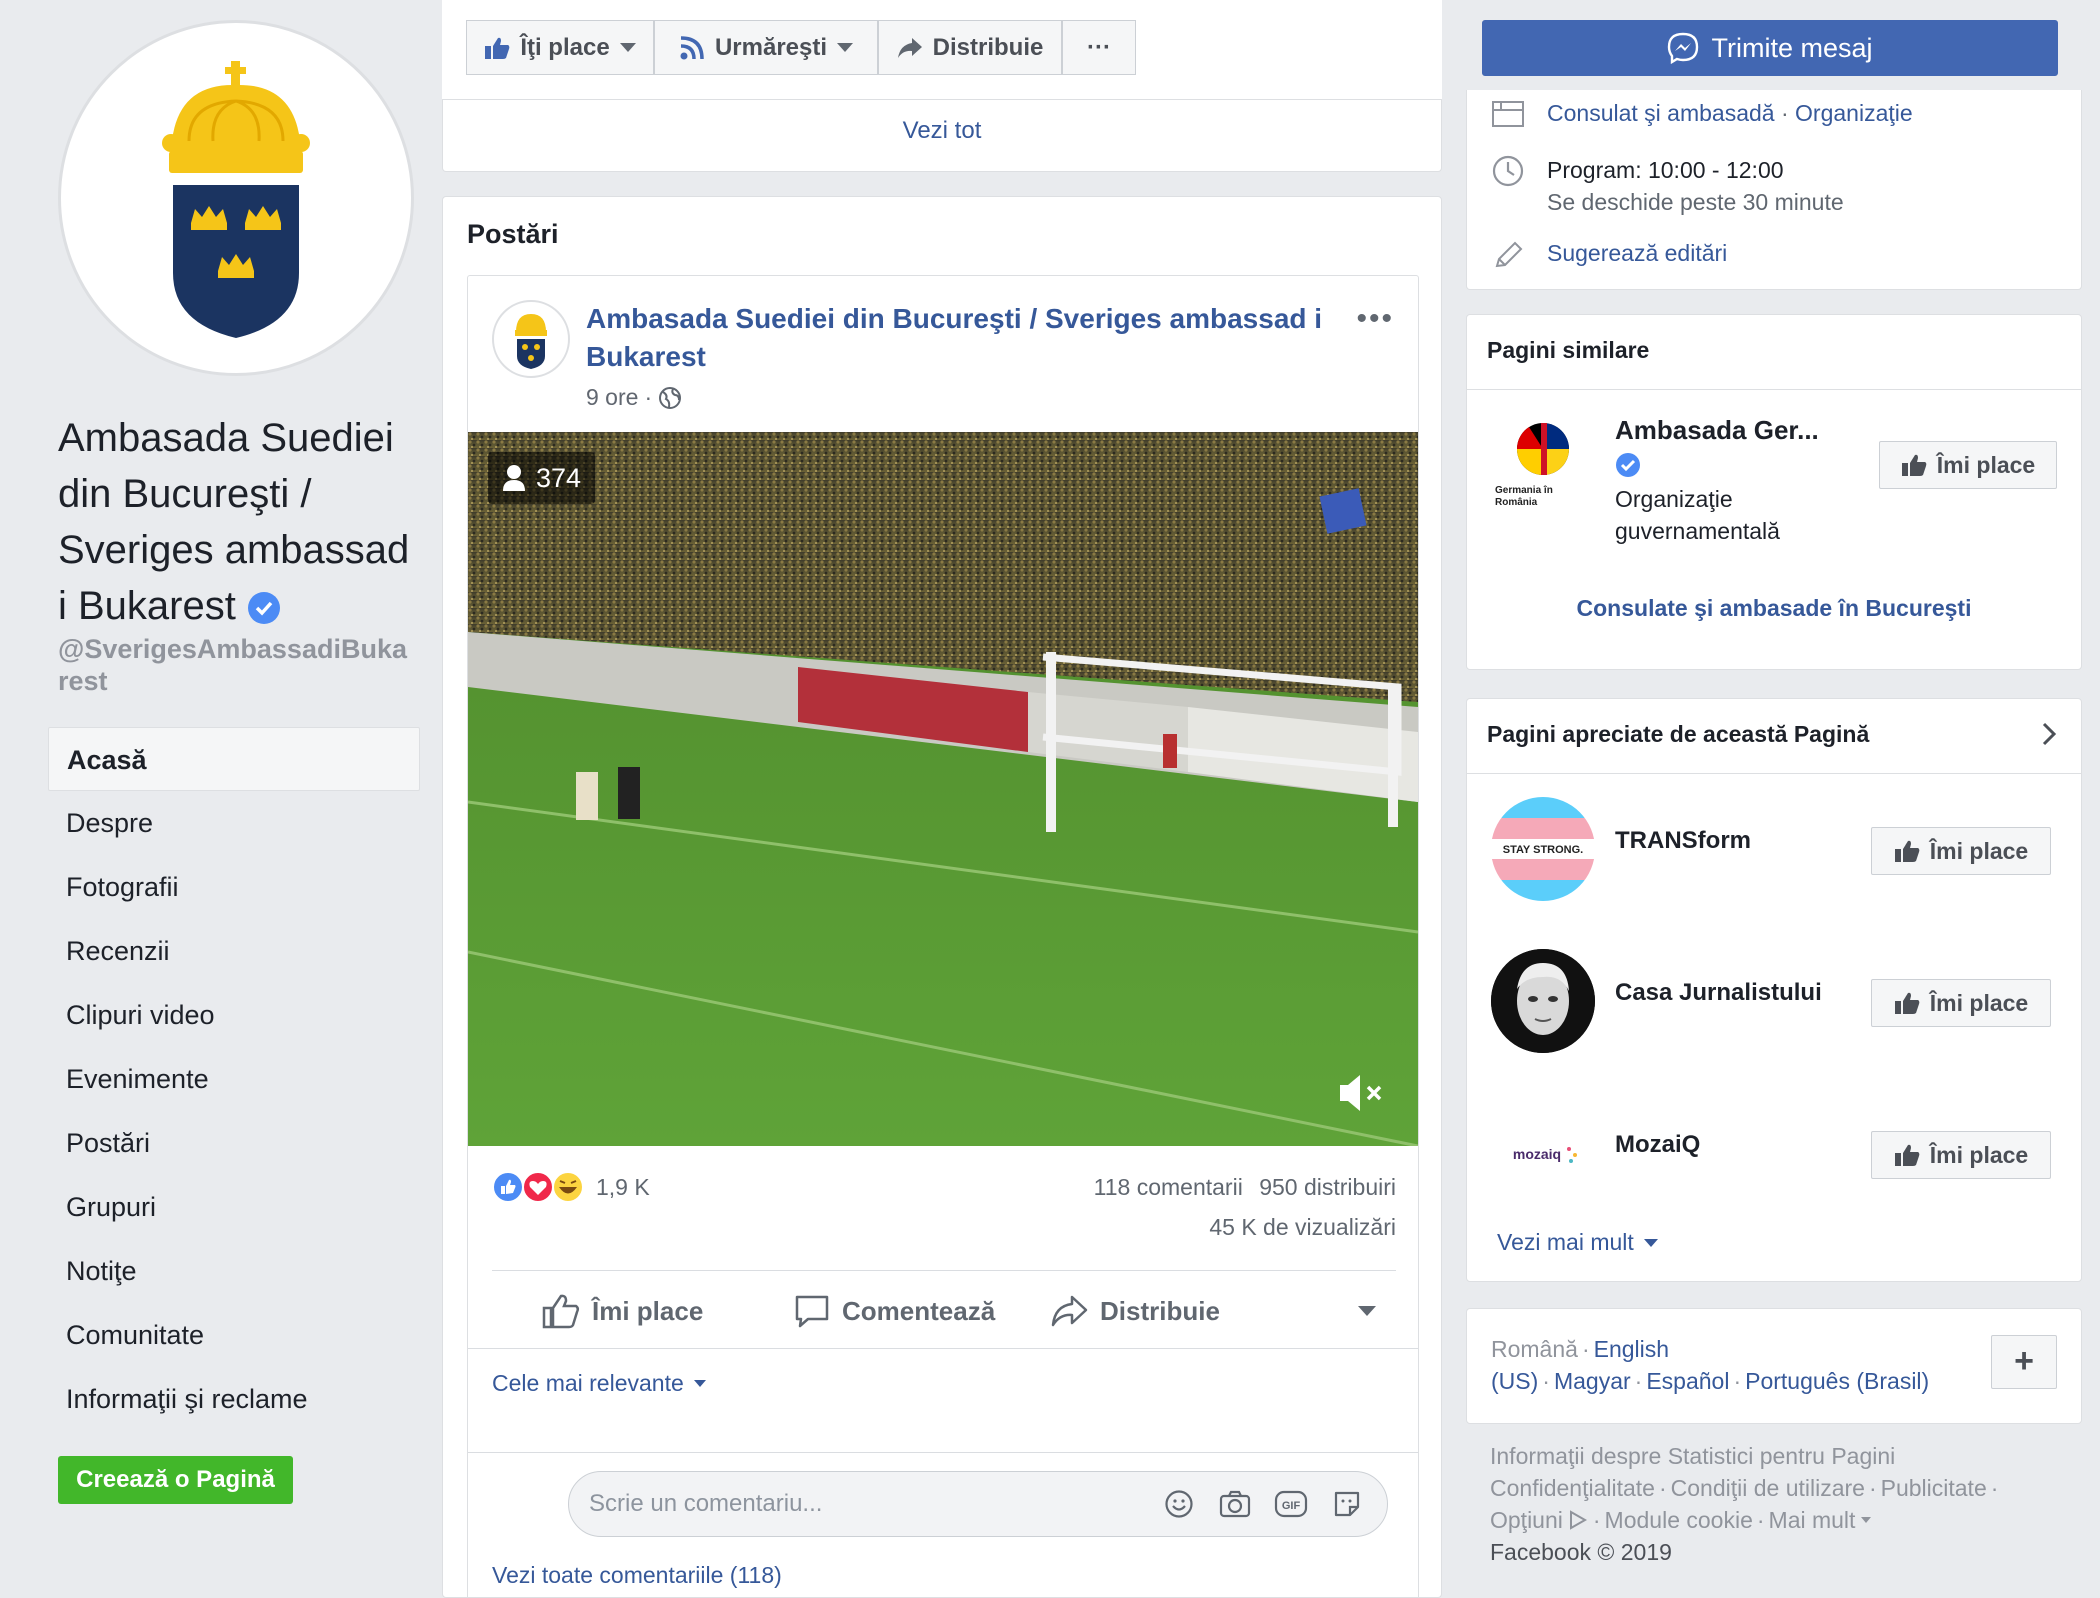  What do you see at coordinates (1866, 1520) in the screenshot?
I see `chevron-down-icon` at bounding box center [1866, 1520].